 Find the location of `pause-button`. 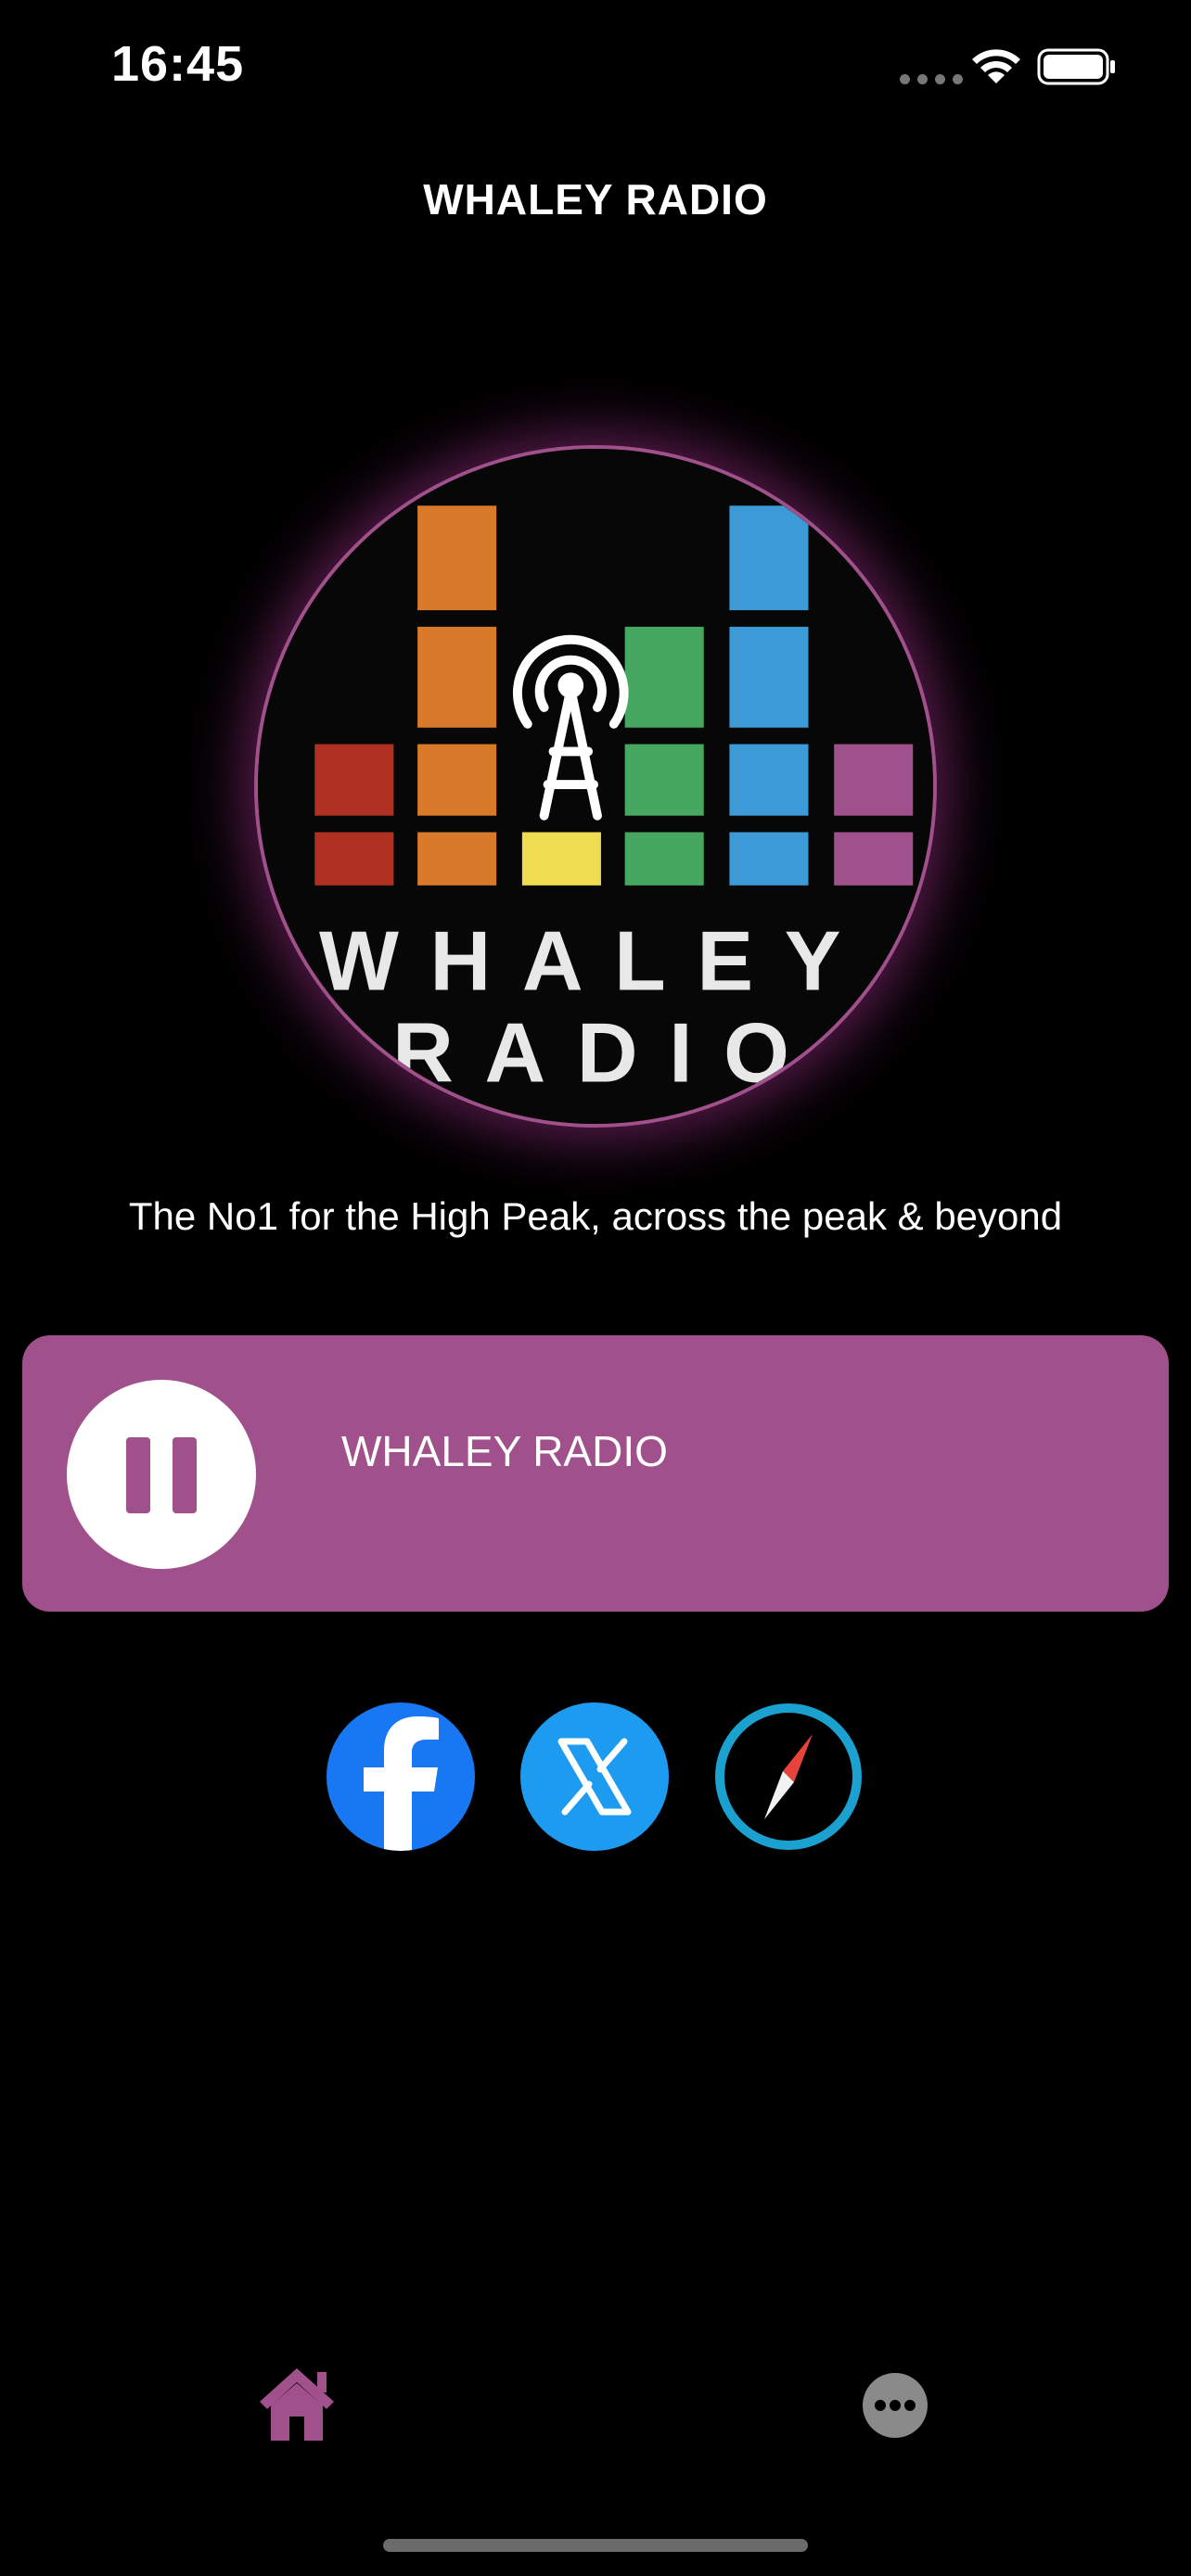

pause-button is located at coordinates (161, 1474).